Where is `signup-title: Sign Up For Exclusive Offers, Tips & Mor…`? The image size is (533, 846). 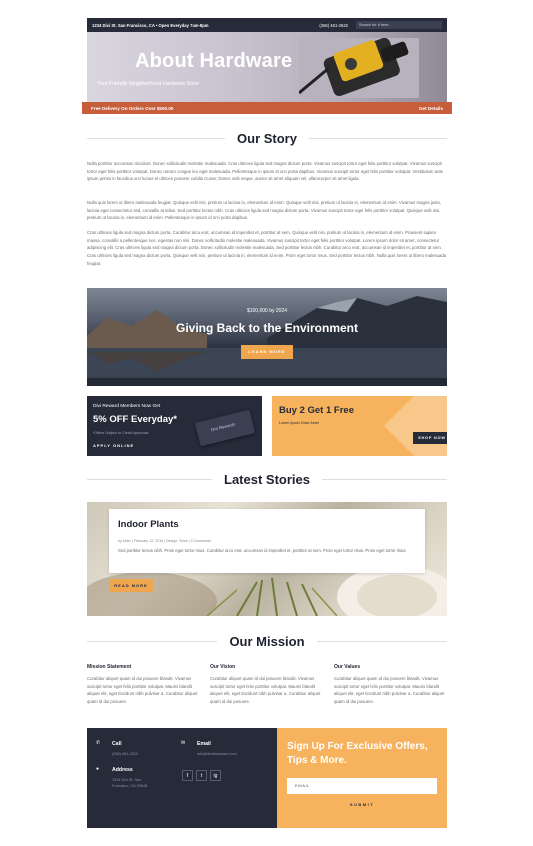
signup-title: Sign Up For Exclusive Offers, Tips & Mor… is located at coordinates (357, 753).